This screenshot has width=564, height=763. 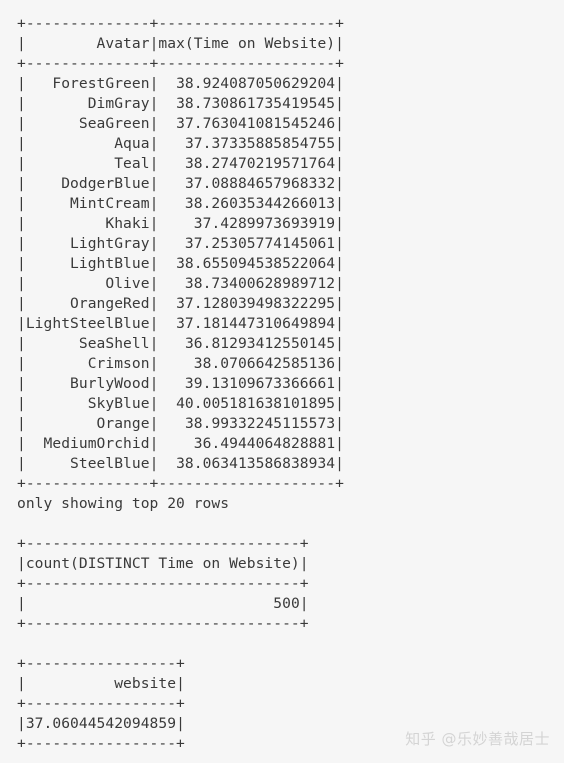 What do you see at coordinates (114, 123) in the screenshot?
I see `table-cell: SeaGreen` at bounding box center [114, 123].